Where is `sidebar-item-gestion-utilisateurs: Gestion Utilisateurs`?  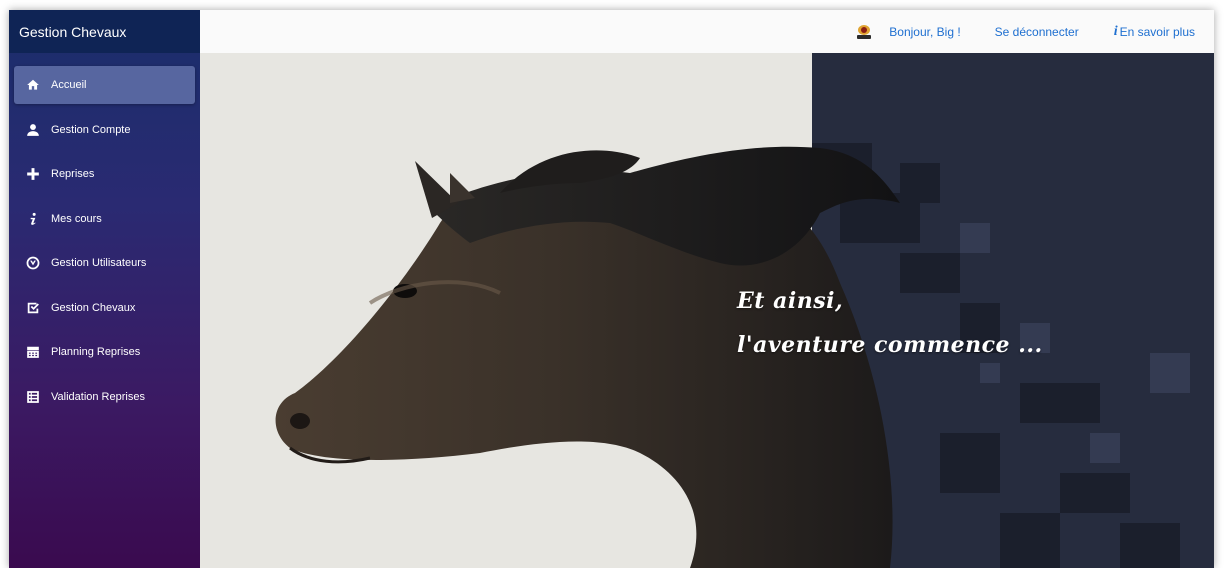 sidebar-item-gestion-utilisateurs: Gestion Utilisateurs is located at coordinates (104, 263).